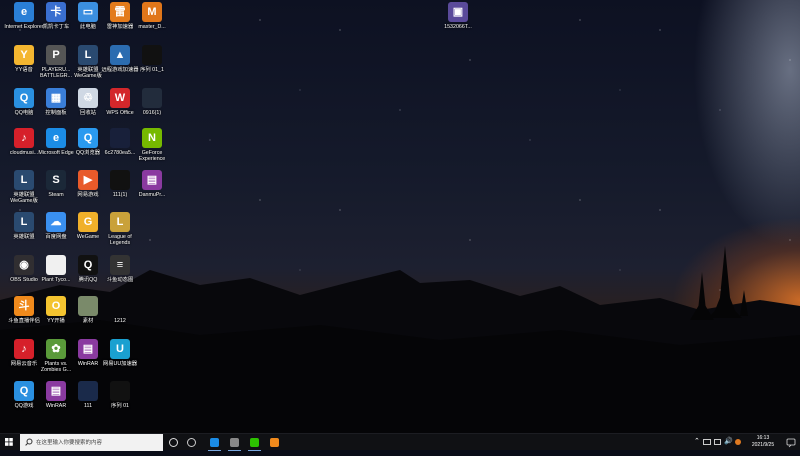  I want to click on taskbar-clock: 16:13 2021/9/25, so click(763, 442).